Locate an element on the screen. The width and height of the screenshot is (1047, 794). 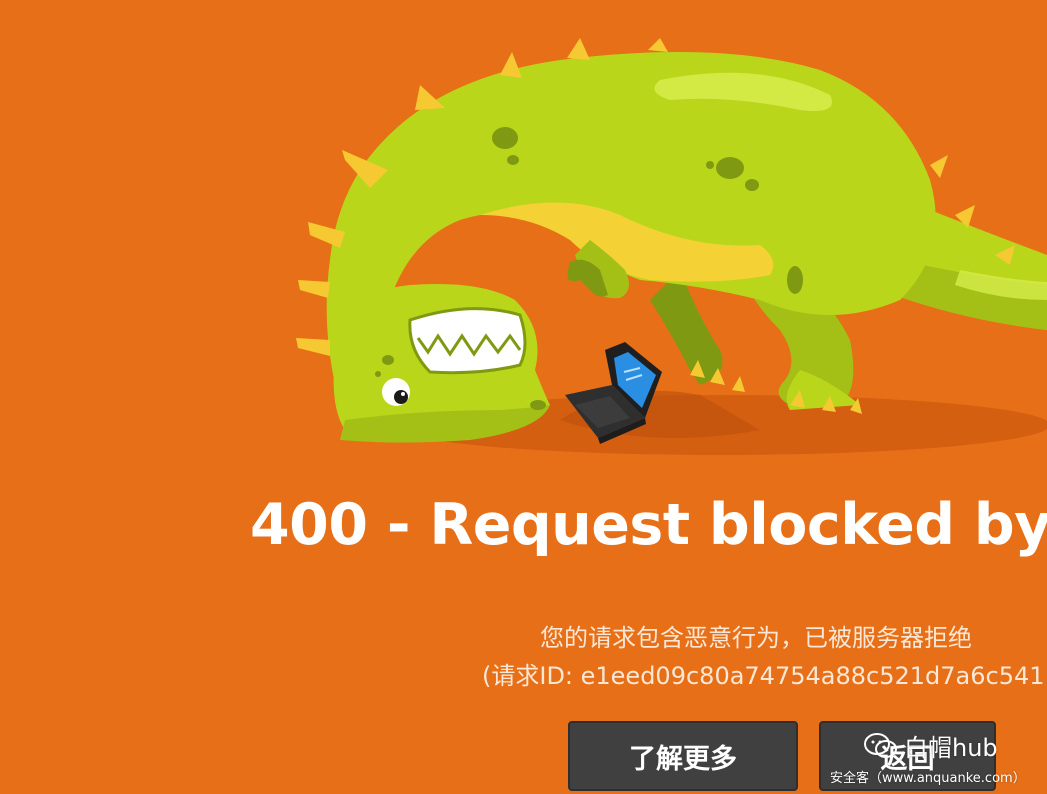
watermark-name: 白帽hub is located at coordinates (951, 748).